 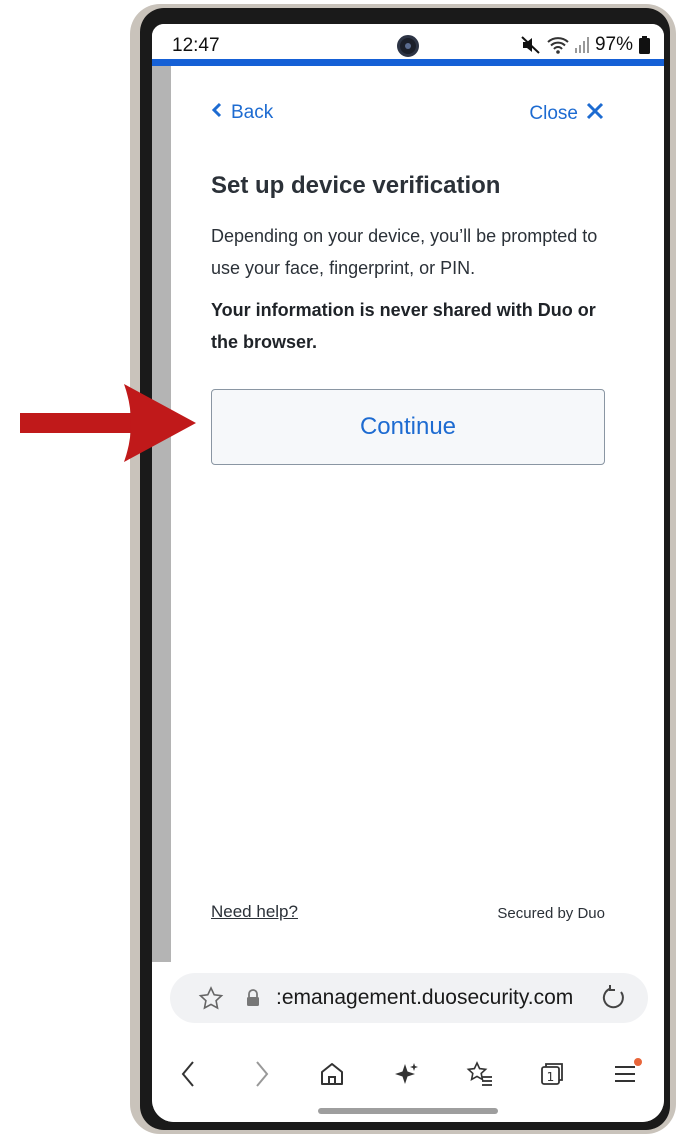 I want to click on annotation-arrow-icon, so click(x=108, y=423).